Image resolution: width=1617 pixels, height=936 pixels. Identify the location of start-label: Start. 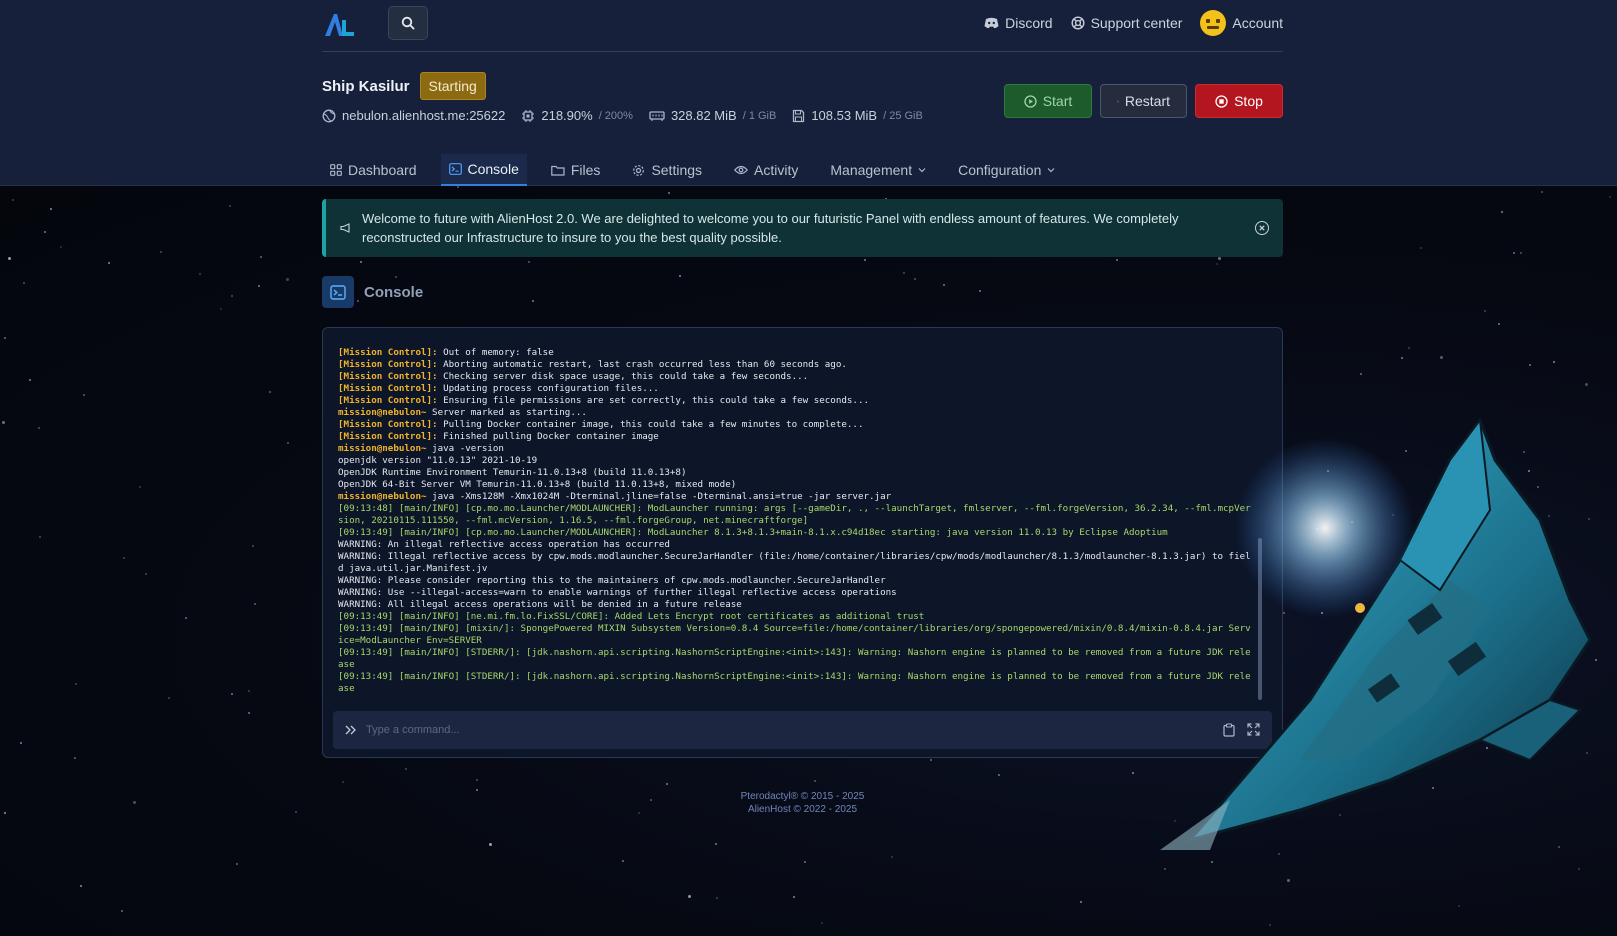
(1057, 101).